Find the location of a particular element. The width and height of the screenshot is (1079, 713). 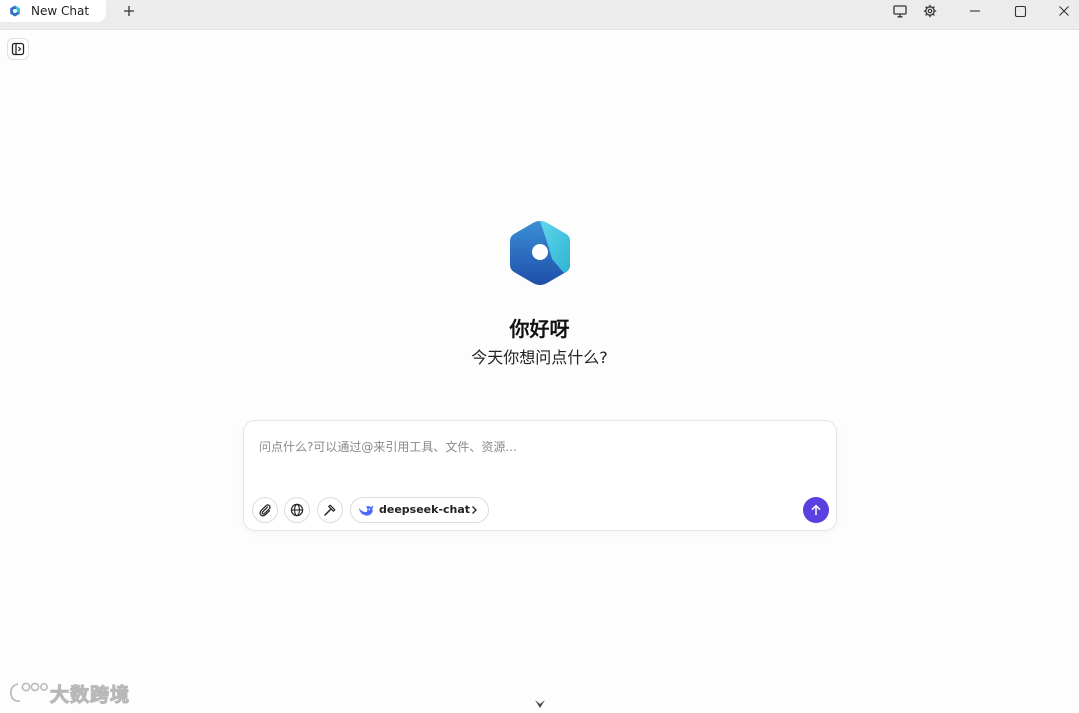

close-window-button is located at coordinates (1064, 11).